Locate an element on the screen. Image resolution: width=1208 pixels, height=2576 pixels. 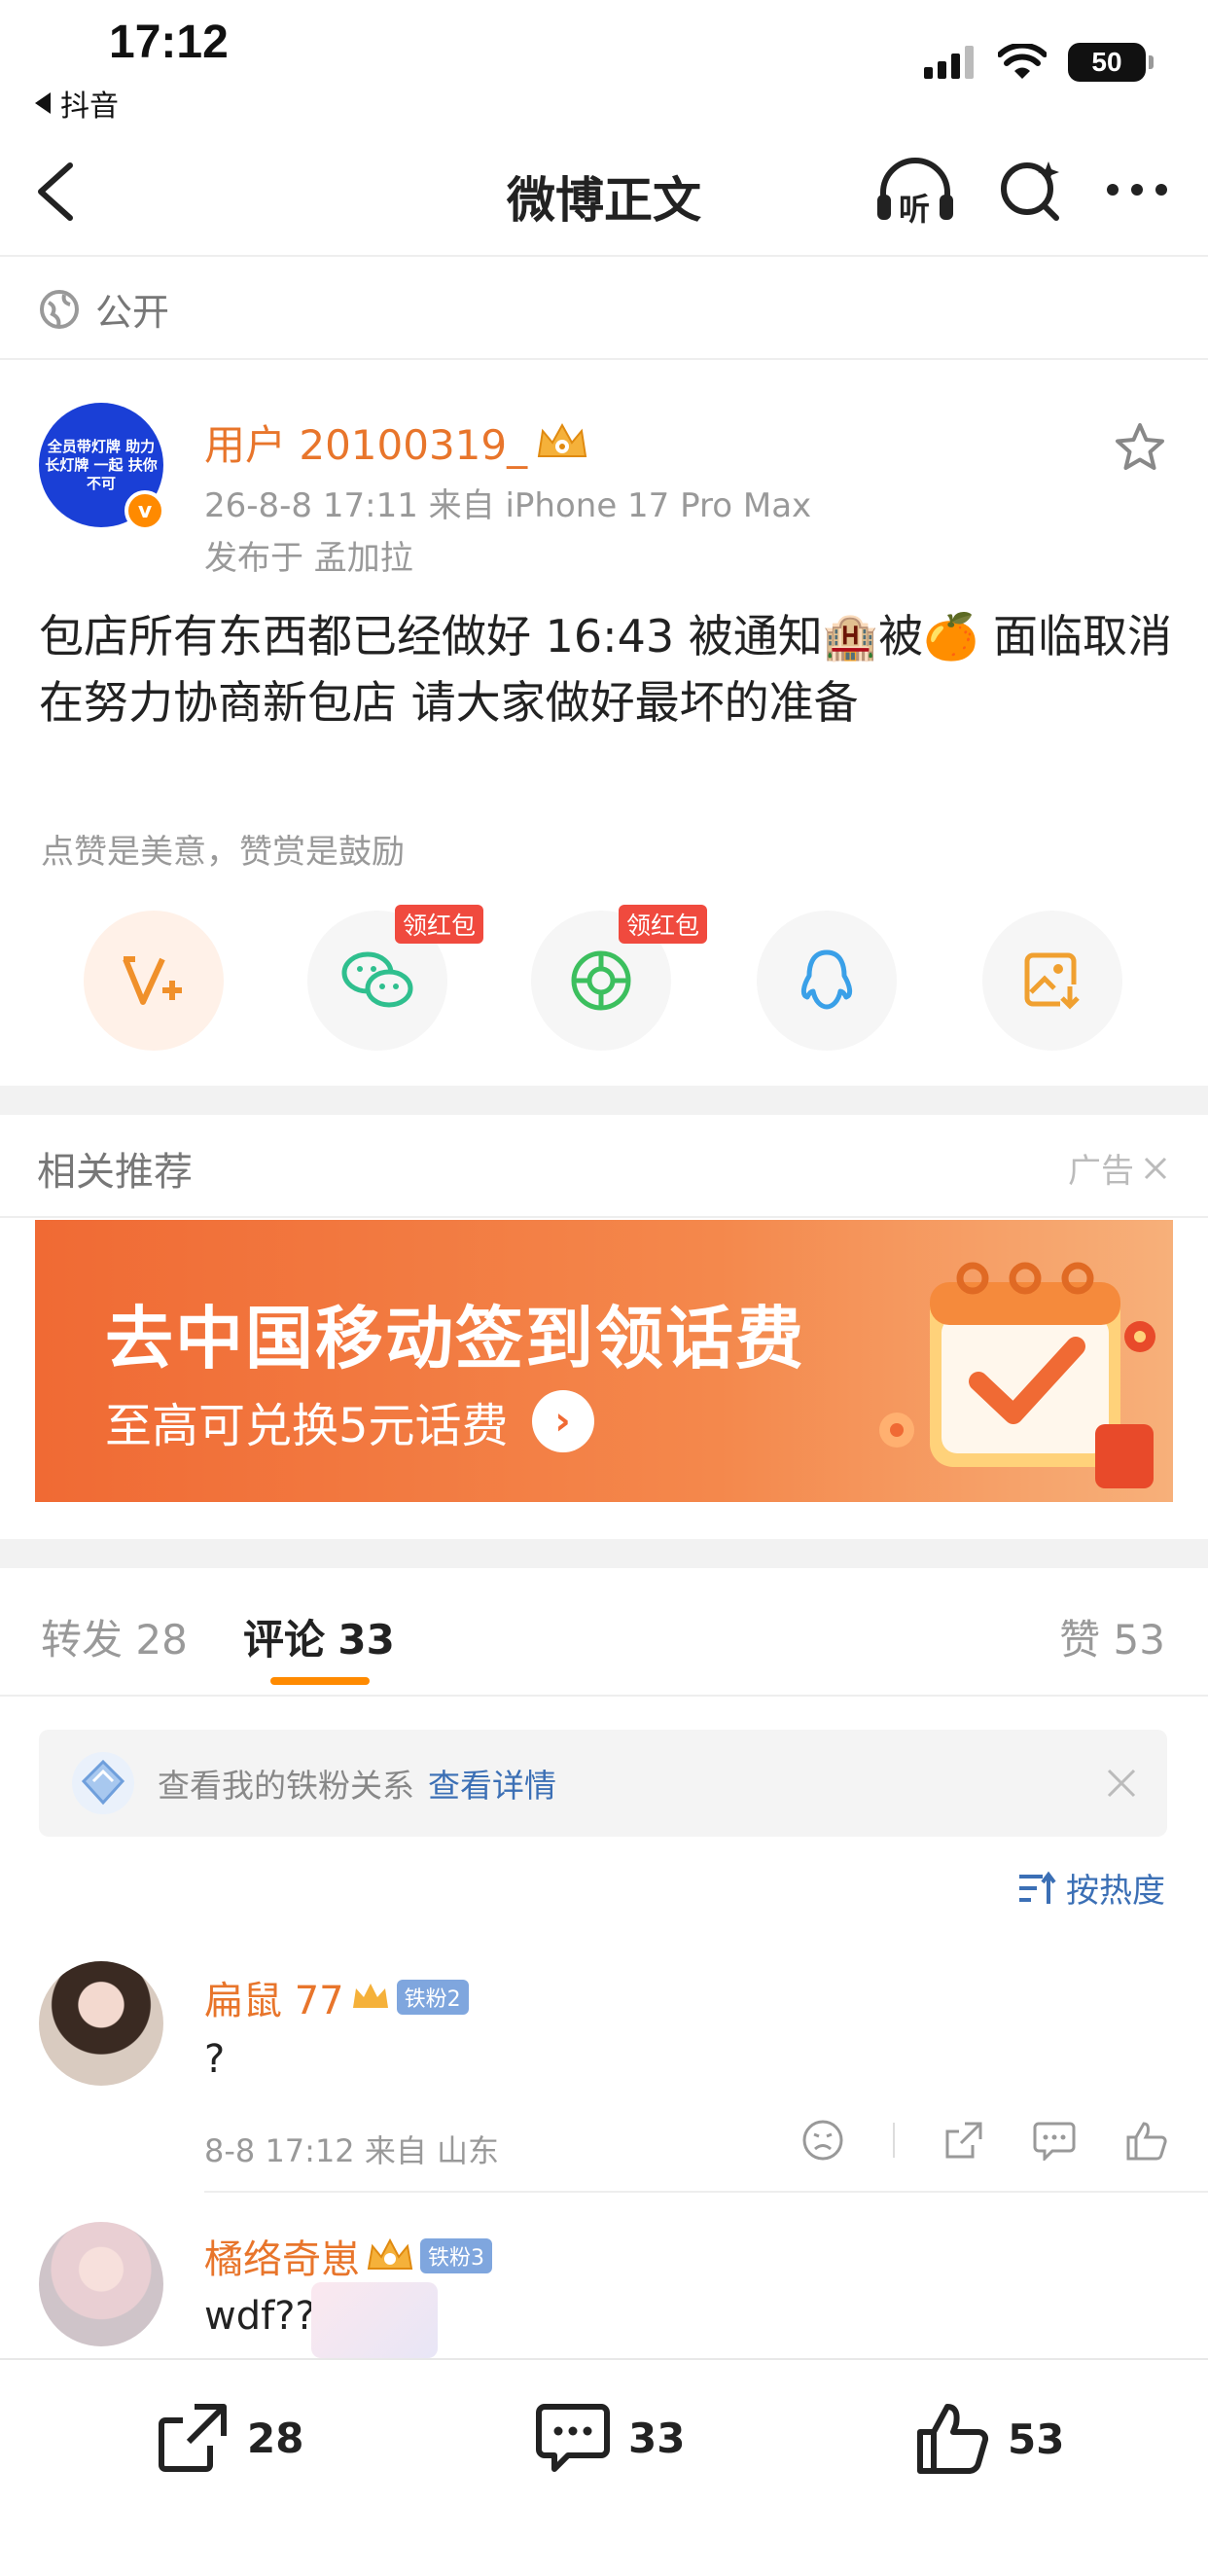
more-icon is located at coordinates (1137, 189).